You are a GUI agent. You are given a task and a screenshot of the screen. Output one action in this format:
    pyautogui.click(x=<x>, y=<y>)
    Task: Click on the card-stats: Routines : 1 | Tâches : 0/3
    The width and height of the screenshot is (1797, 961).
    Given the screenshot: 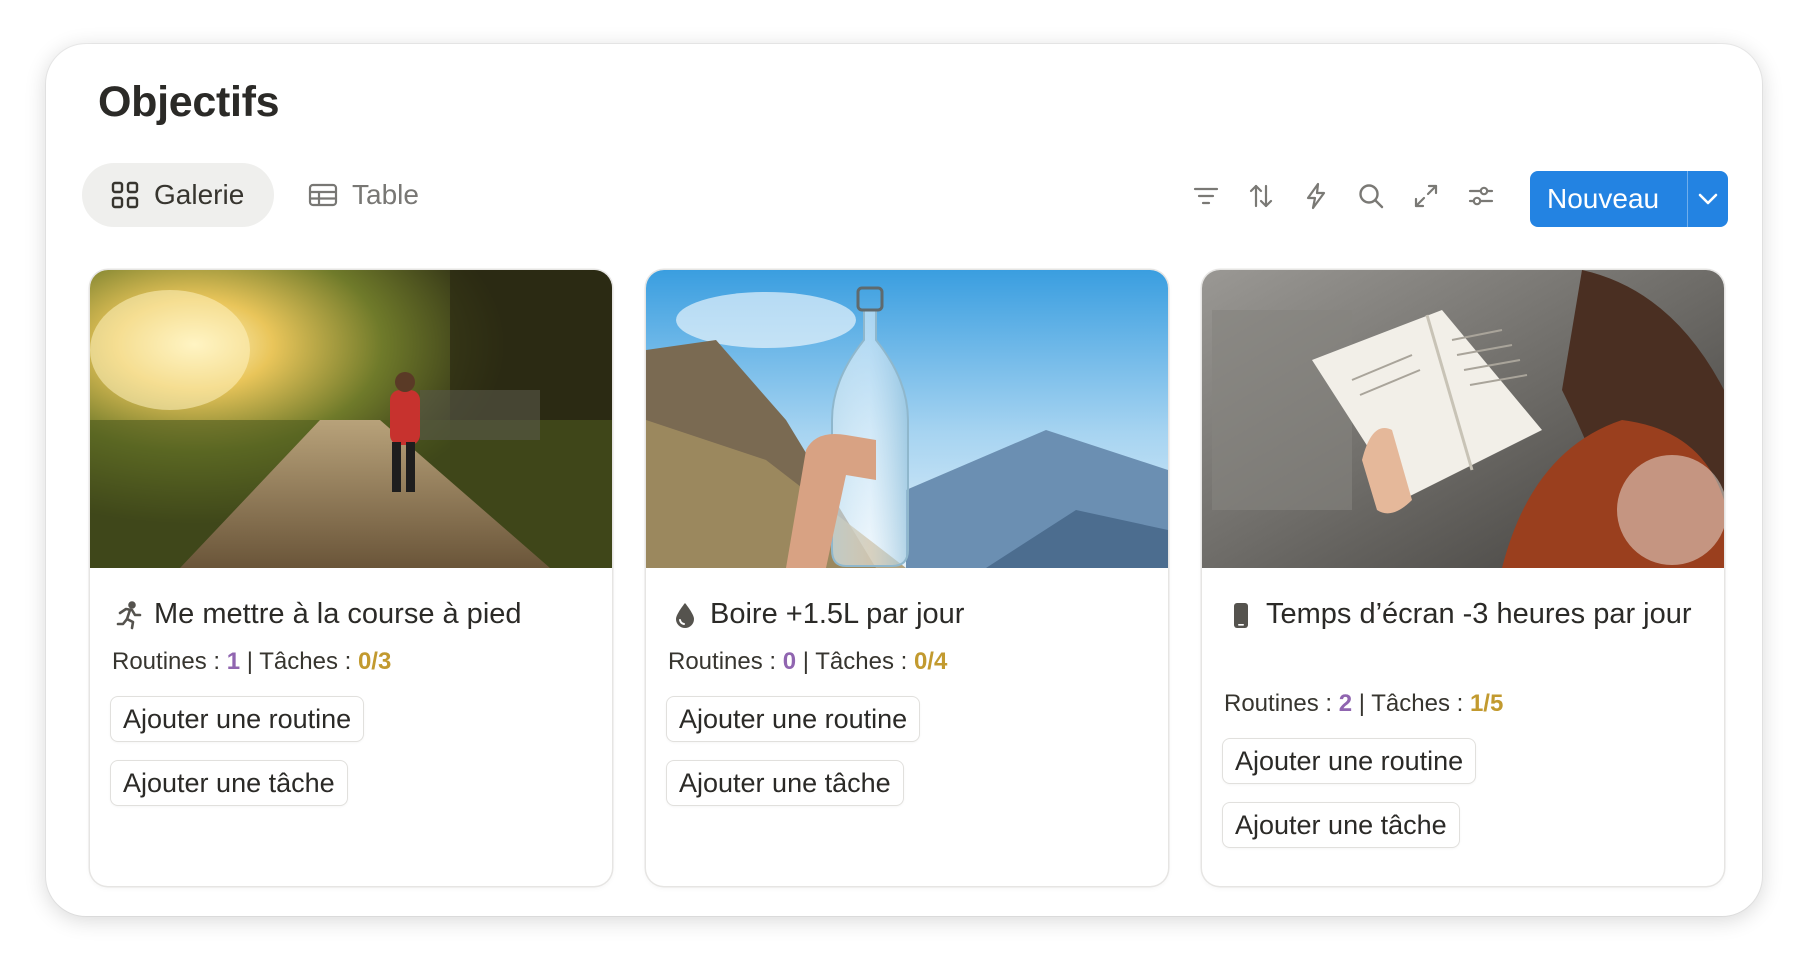 What is the action you would take?
    pyautogui.click(x=251, y=662)
    